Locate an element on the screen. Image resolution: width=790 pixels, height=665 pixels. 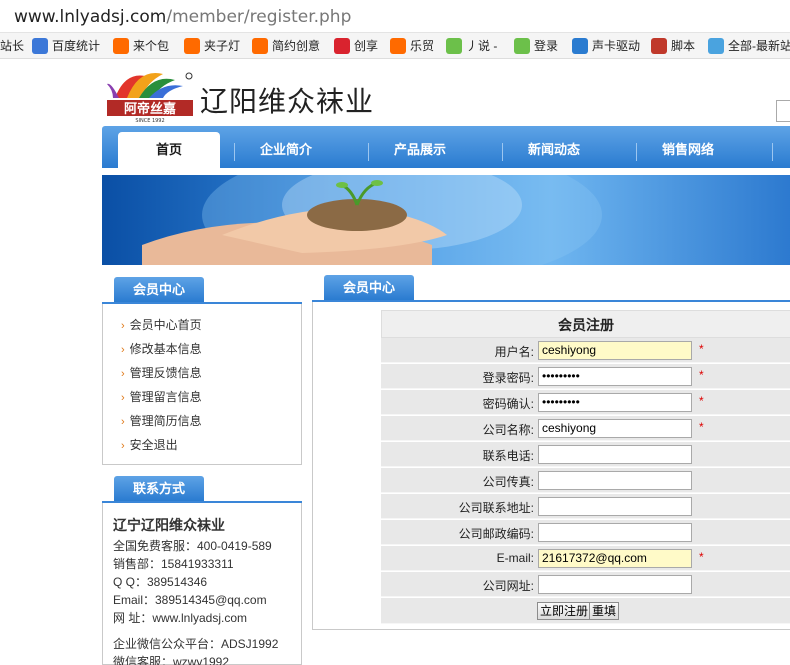
contact-line: Email：389514345@qq.com is located at coordinates (190, 600).